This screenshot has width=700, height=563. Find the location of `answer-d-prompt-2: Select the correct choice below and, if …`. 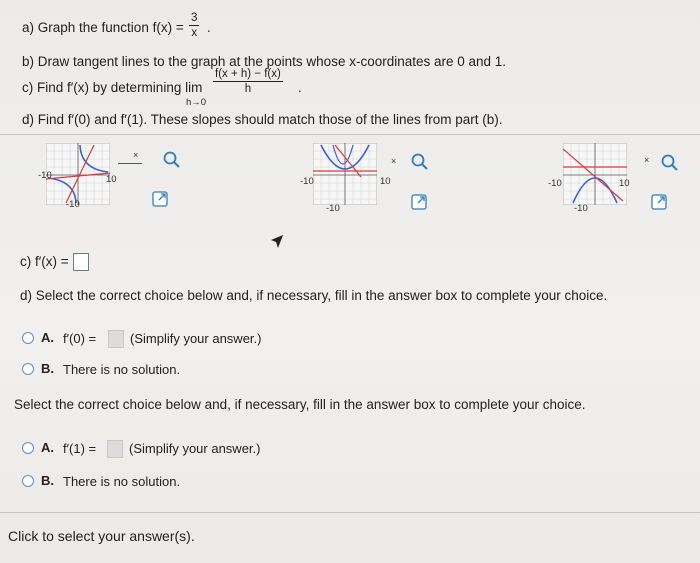

answer-d-prompt-2: Select the correct choice below and, if … is located at coordinates (300, 404).